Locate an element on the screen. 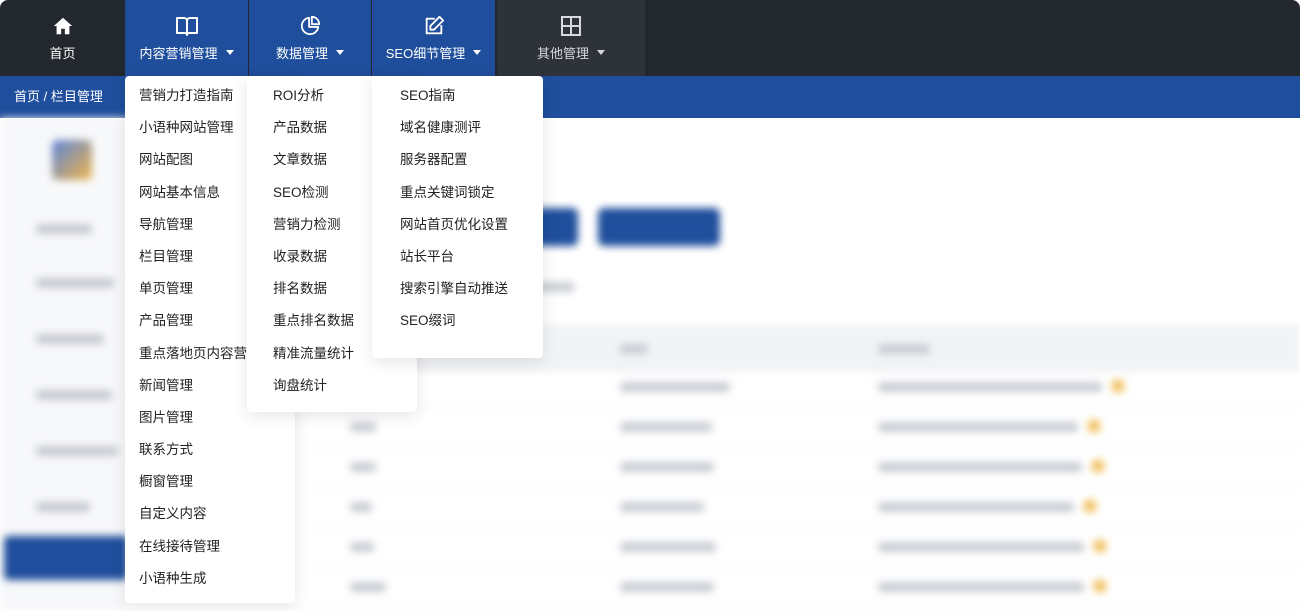 The height and width of the screenshot is (611, 1300). nav-data-management: 数据管理 is located at coordinates (310, 38).